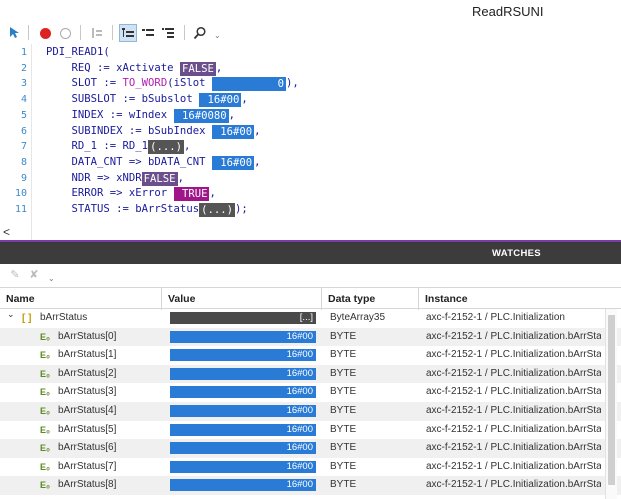  Describe the element at coordinates (123, 99) in the screenshot. I see `code-text: SUBSLOT := bSubslot` at that location.